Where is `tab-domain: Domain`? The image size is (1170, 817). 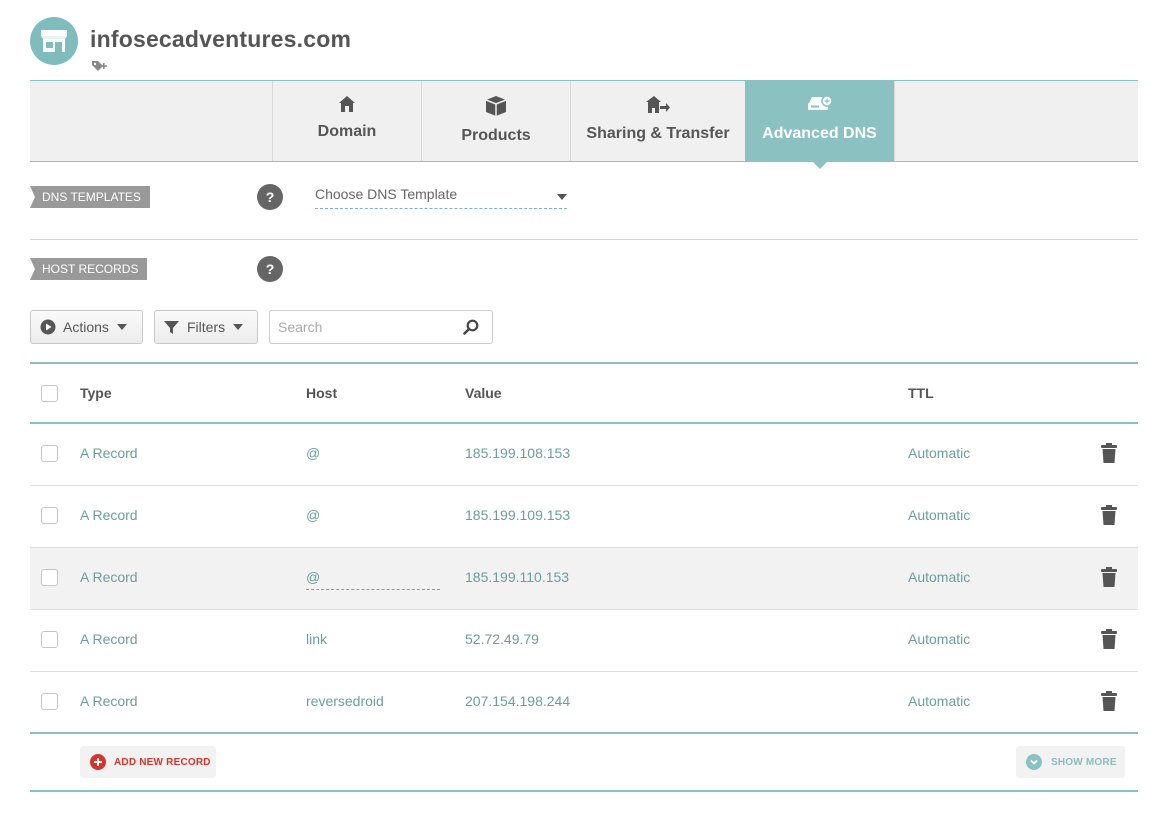
tab-domain: Domain is located at coordinates (346, 121).